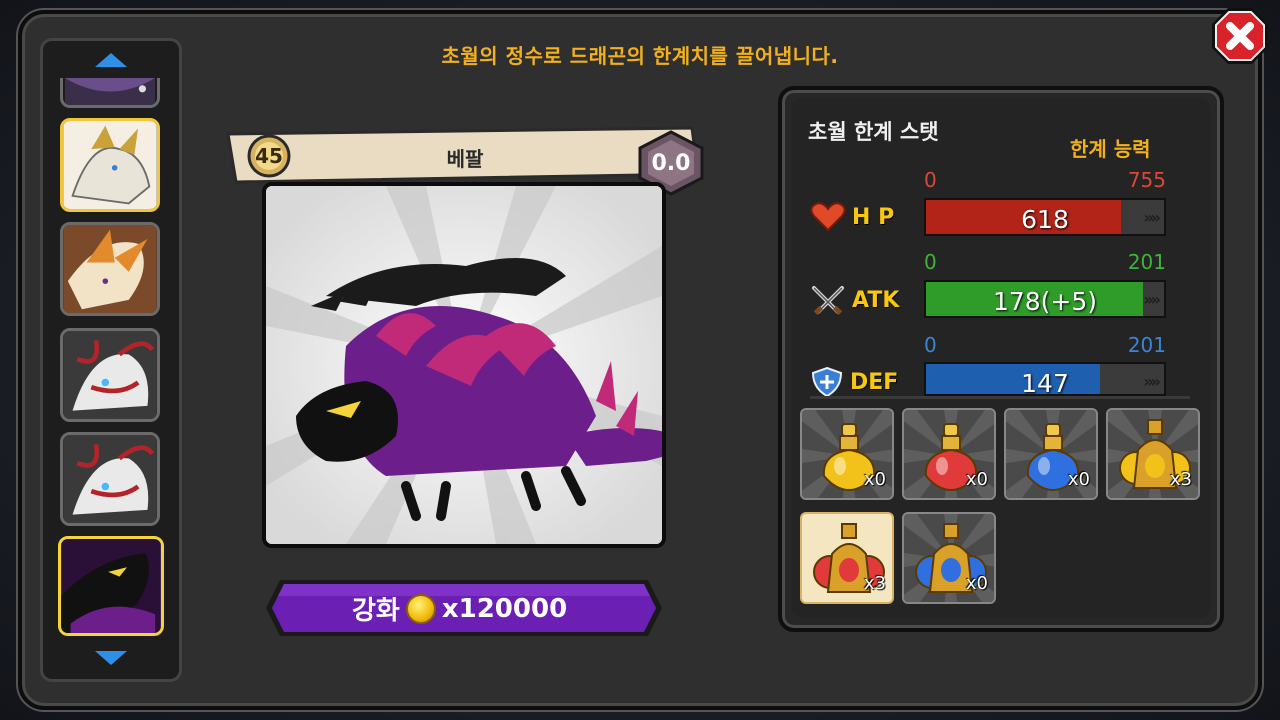 This screenshot has height=720, width=1280. Describe the element at coordinates (671, 163) in the screenshot. I see `score-text: 0.0` at that location.